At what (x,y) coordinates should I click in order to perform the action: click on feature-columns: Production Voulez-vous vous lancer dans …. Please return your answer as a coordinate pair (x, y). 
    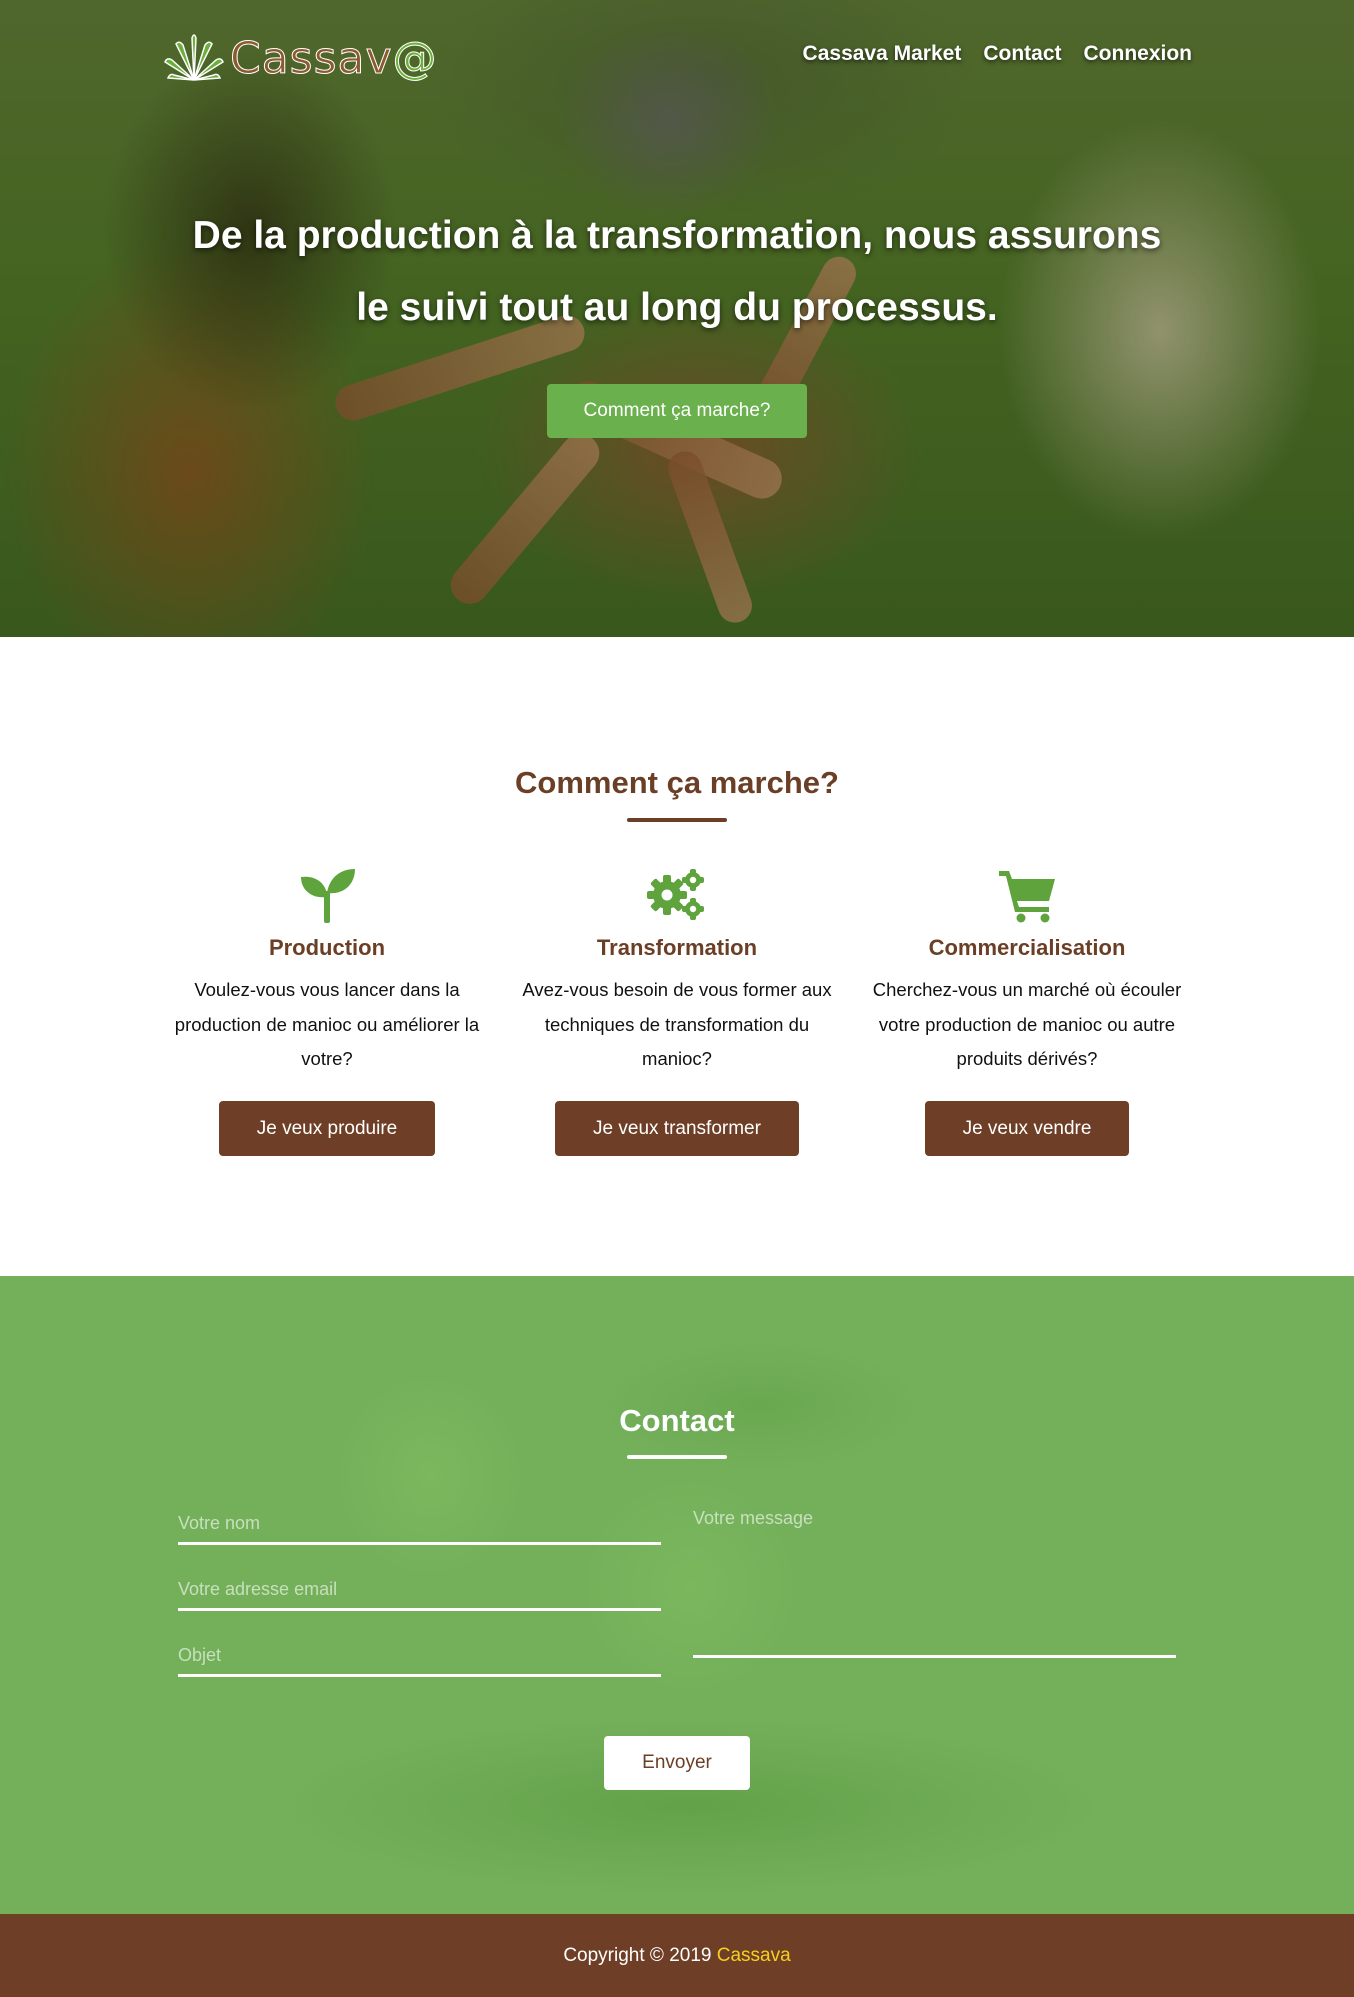
    Looking at the image, I should click on (677, 1011).